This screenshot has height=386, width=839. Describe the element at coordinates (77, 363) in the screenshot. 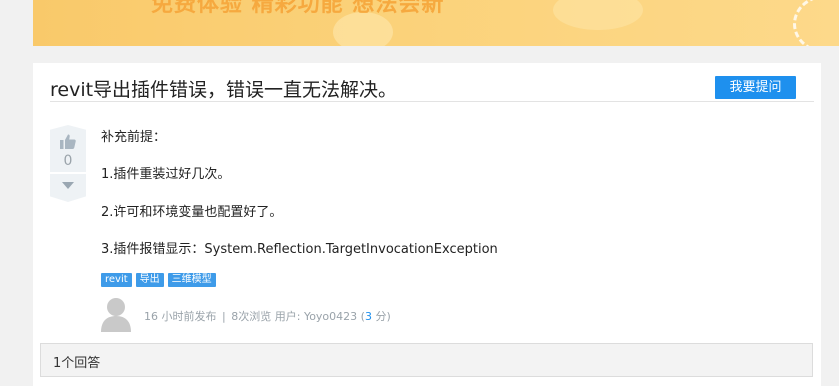

I see `answers-count: 1个回答` at that location.